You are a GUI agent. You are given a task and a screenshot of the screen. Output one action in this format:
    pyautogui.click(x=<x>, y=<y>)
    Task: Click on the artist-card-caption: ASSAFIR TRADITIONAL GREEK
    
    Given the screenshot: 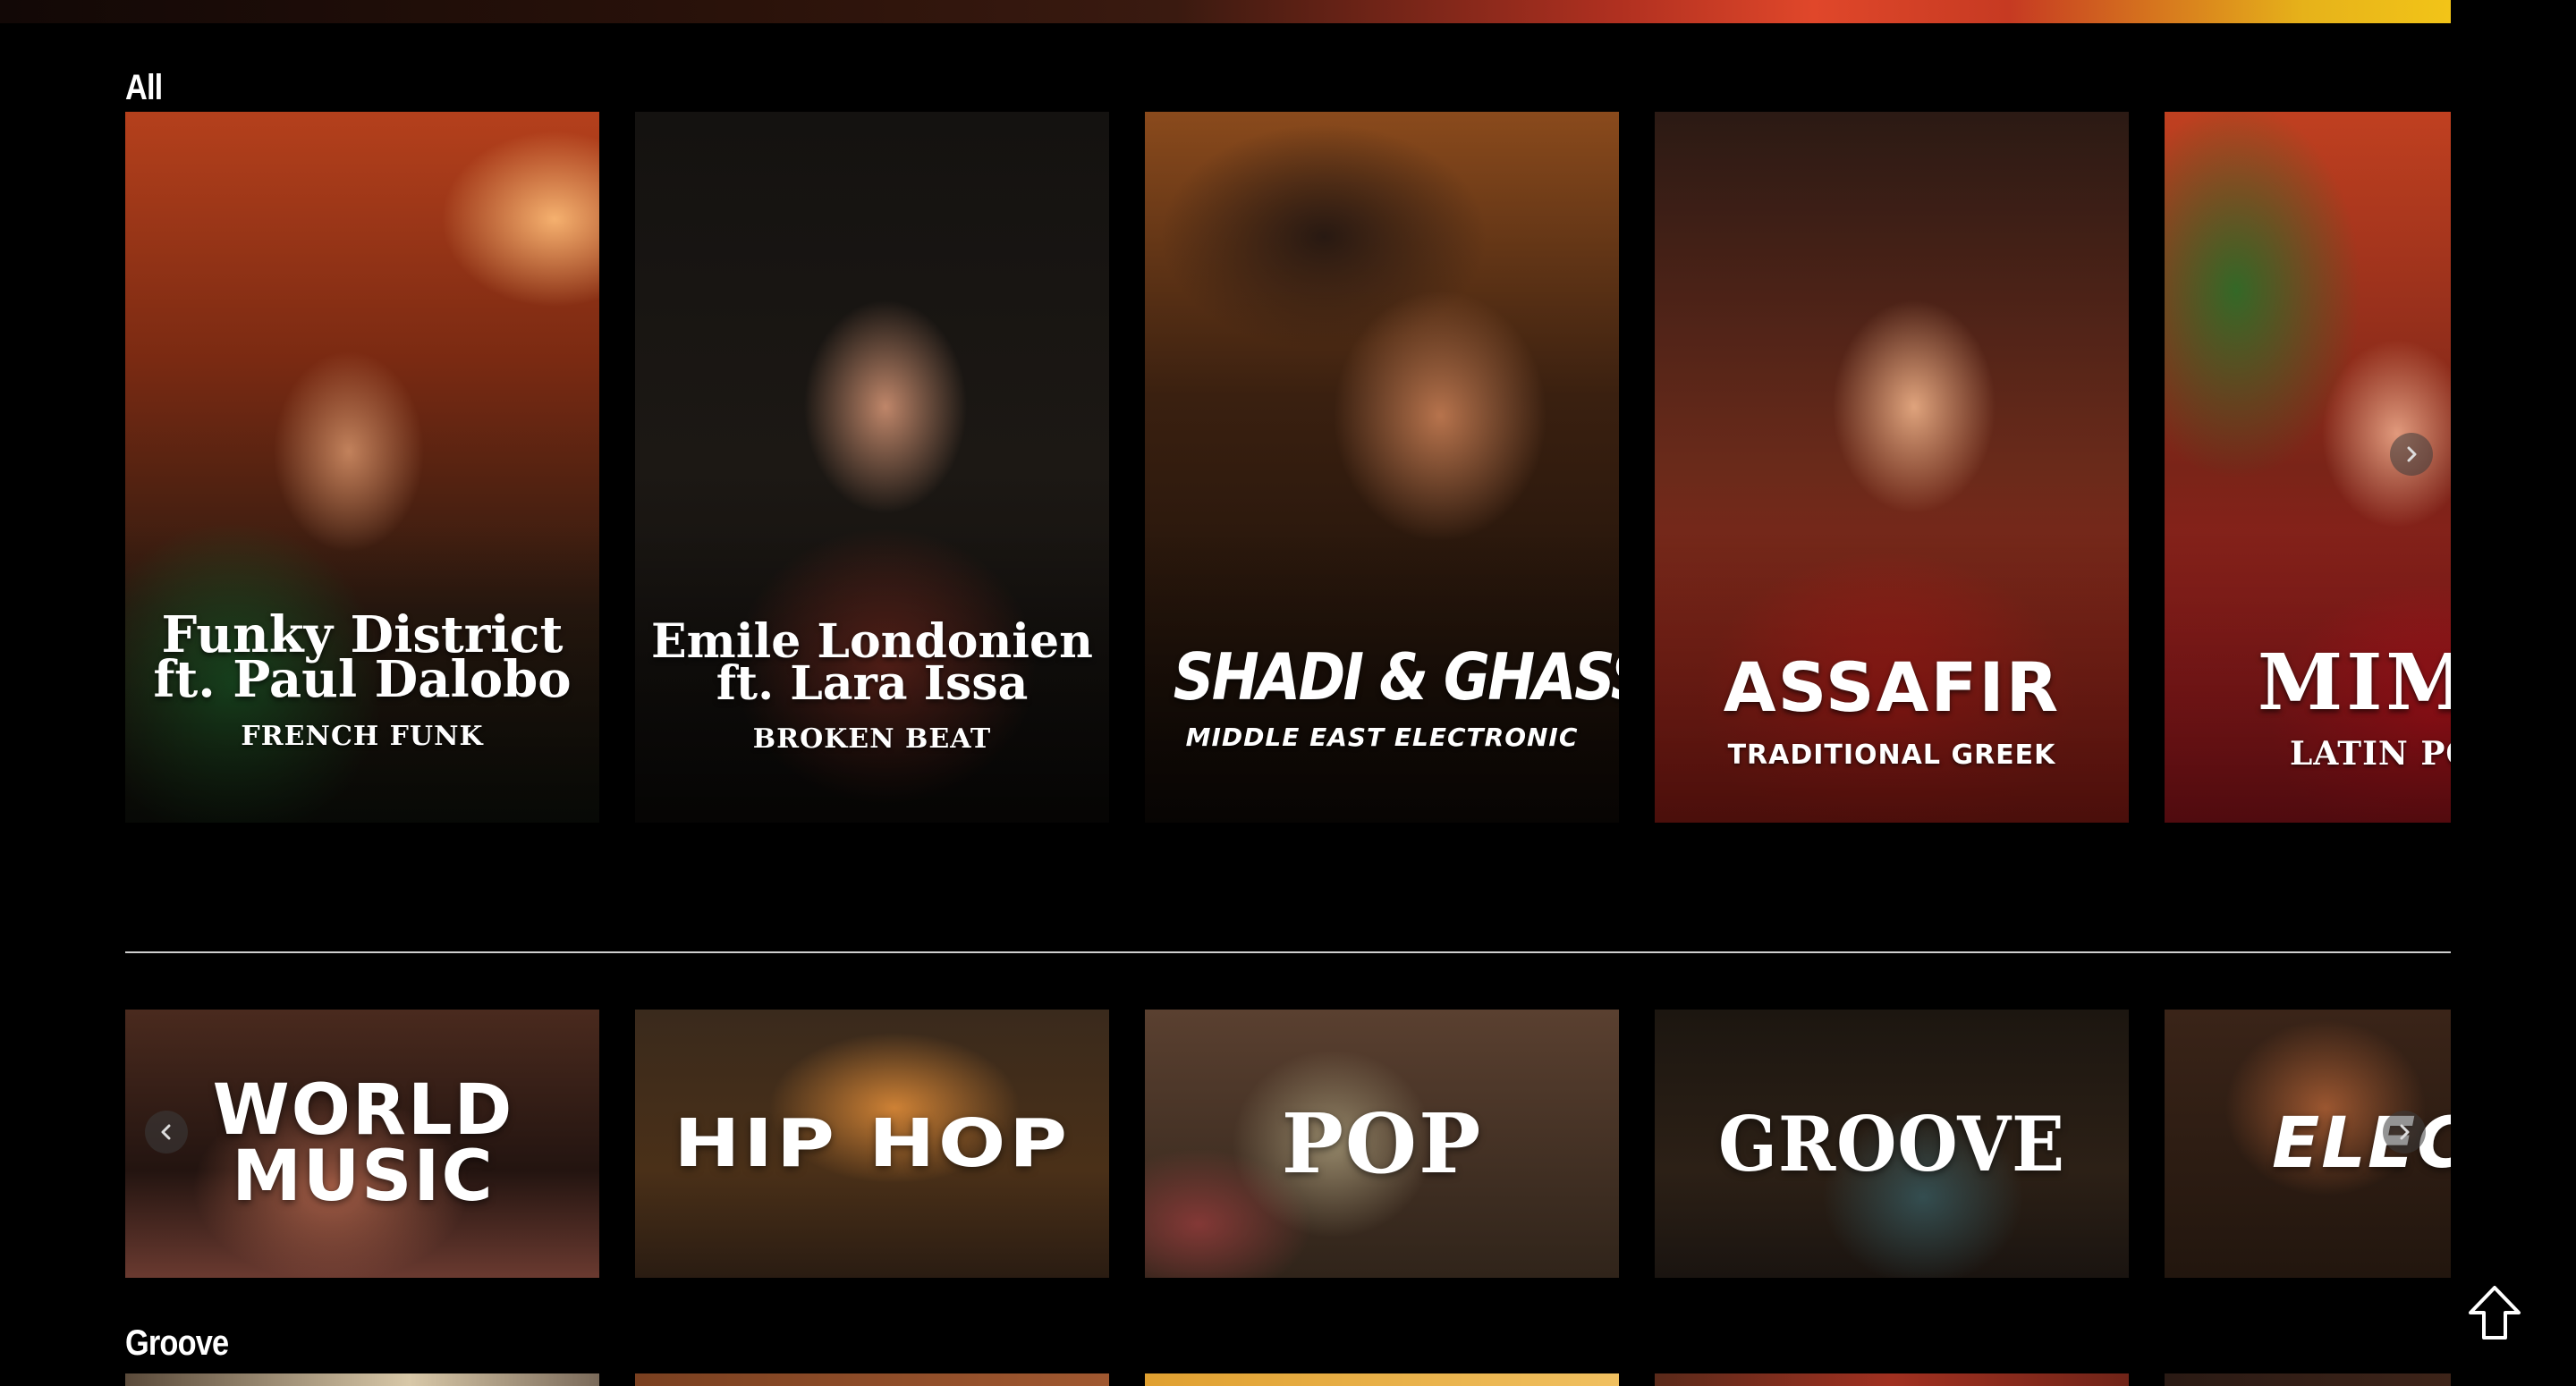 What is the action you would take?
    pyautogui.click(x=1892, y=709)
    